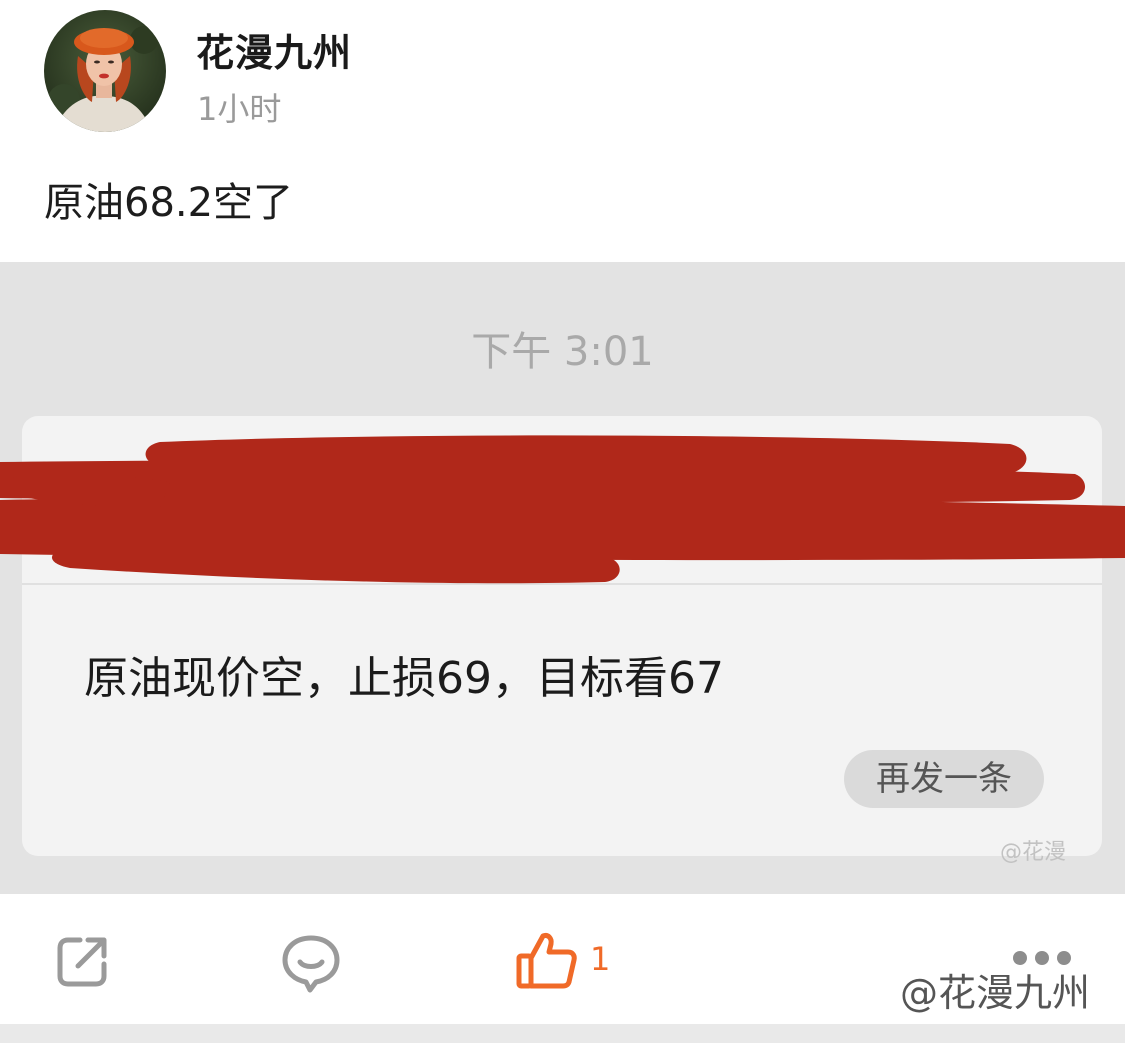  What do you see at coordinates (169, 203) in the screenshot?
I see `post-text: 原油68.2空了` at bounding box center [169, 203].